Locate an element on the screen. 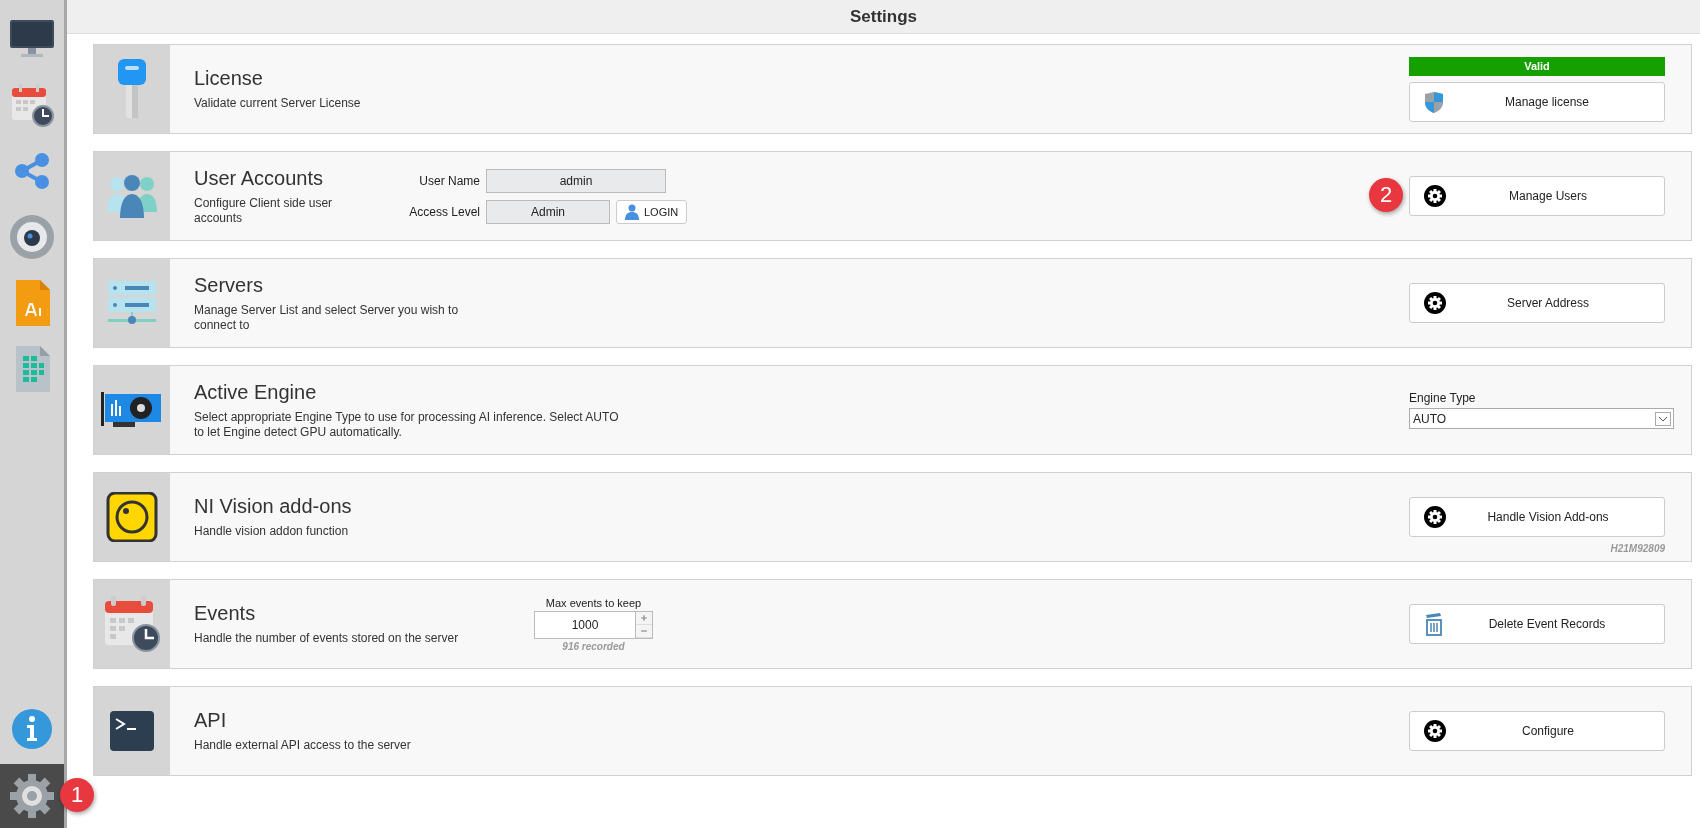 The image size is (1700, 828). key-icon is located at coordinates (132, 89).